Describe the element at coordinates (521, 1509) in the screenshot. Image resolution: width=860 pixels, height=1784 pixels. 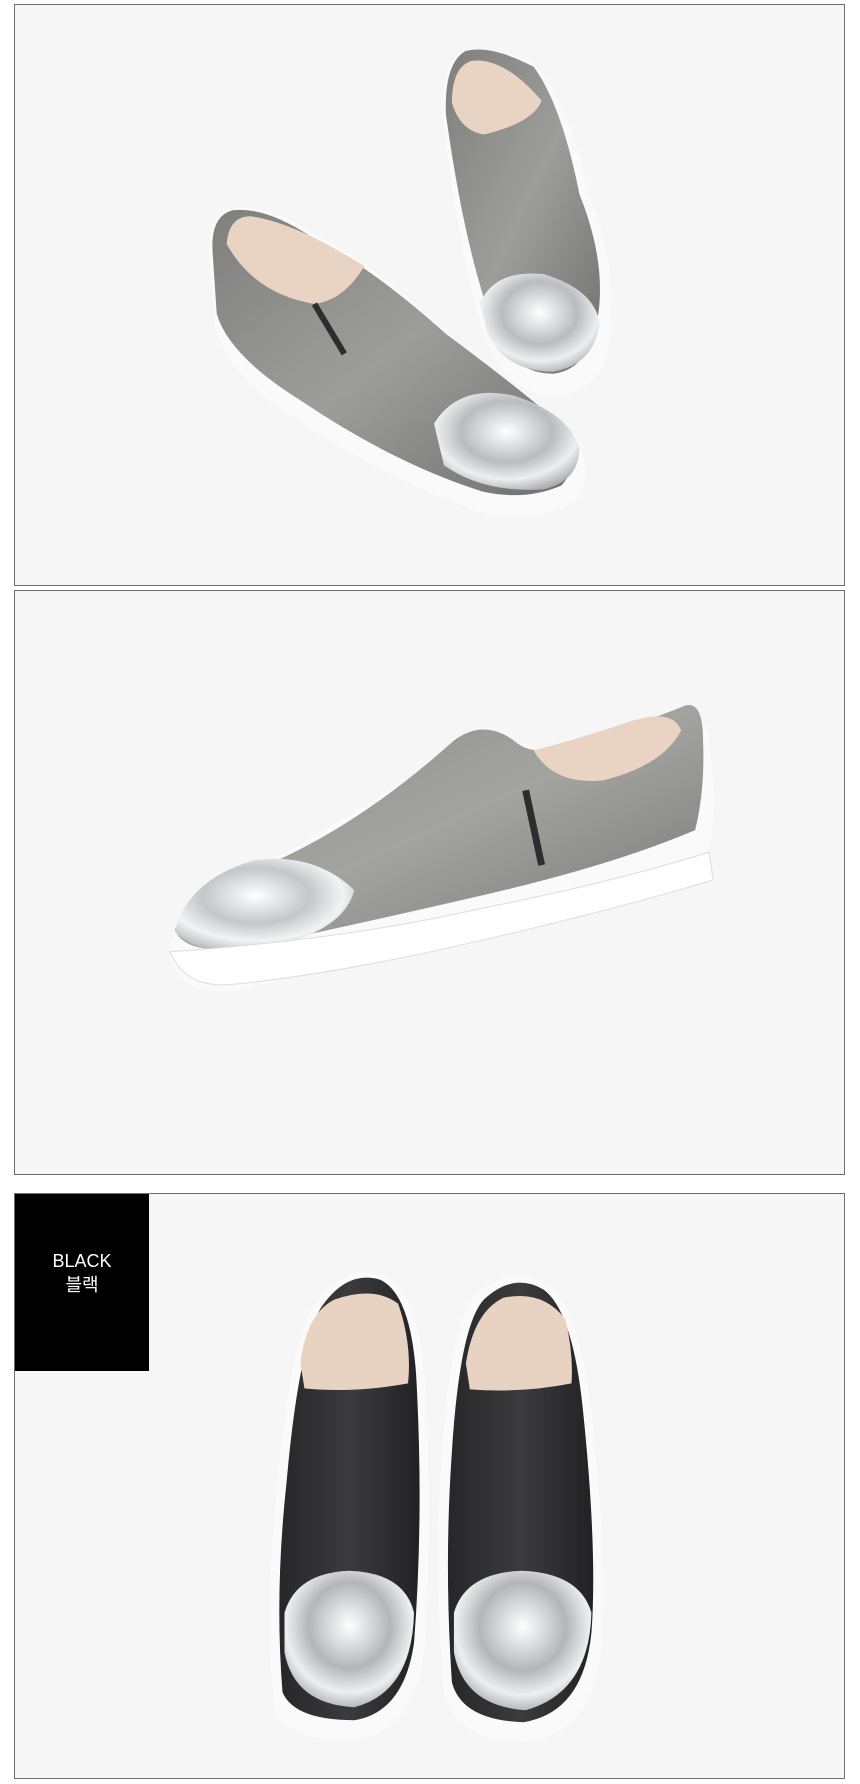
I see `right-black-shoe` at that location.